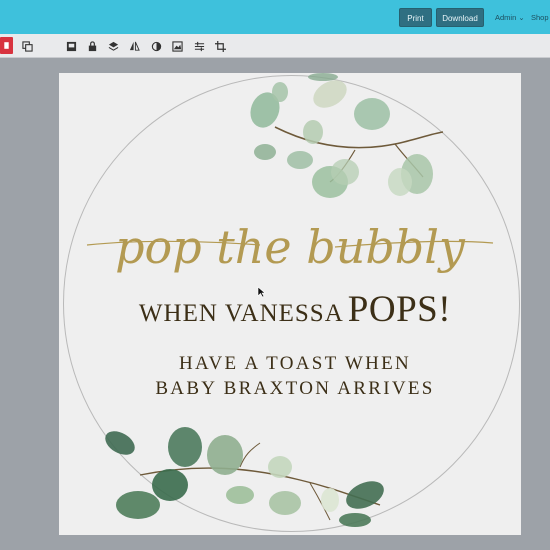 The image size is (550, 550). I want to click on lock-icon, so click(92, 46).